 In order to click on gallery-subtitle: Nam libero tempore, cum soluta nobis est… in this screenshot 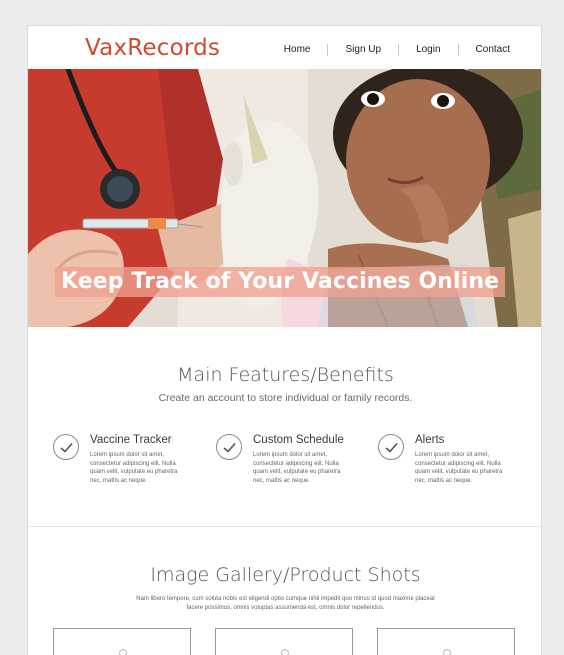, I will do `click(285, 603)`.